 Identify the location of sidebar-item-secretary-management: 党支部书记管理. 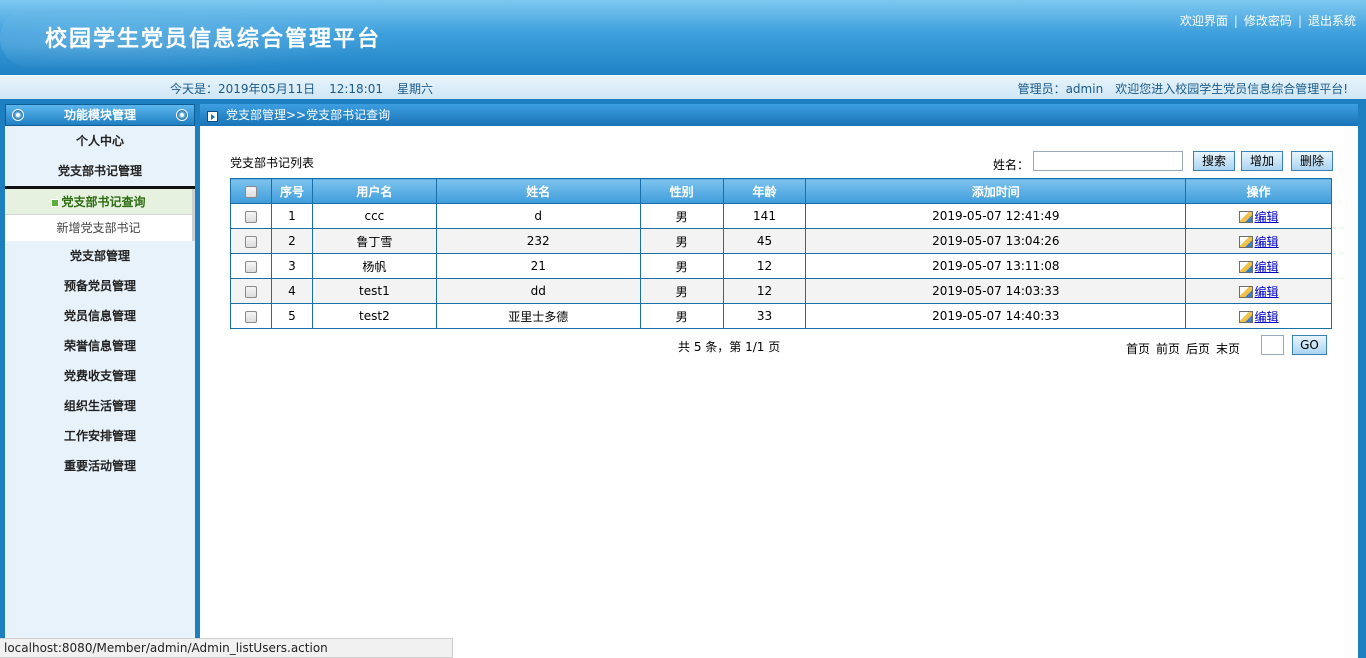
(100, 172).